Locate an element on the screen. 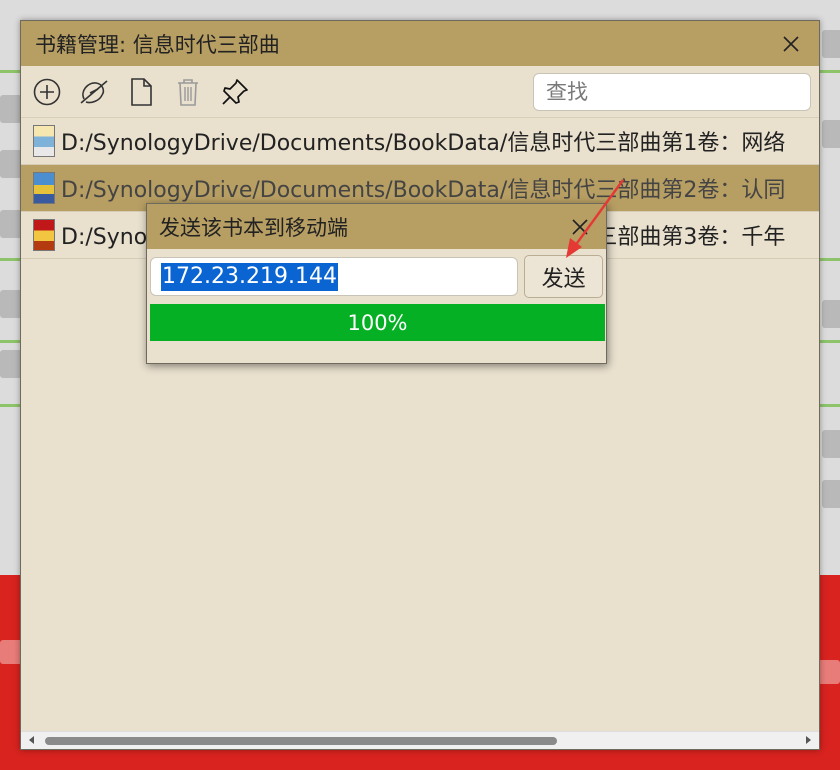 This screenshot has height=770, width=840. send-to-mobile-dialog: 发送该书本到移动端 172.23.219.144 发送 100% is located at coordinates (376, 283).